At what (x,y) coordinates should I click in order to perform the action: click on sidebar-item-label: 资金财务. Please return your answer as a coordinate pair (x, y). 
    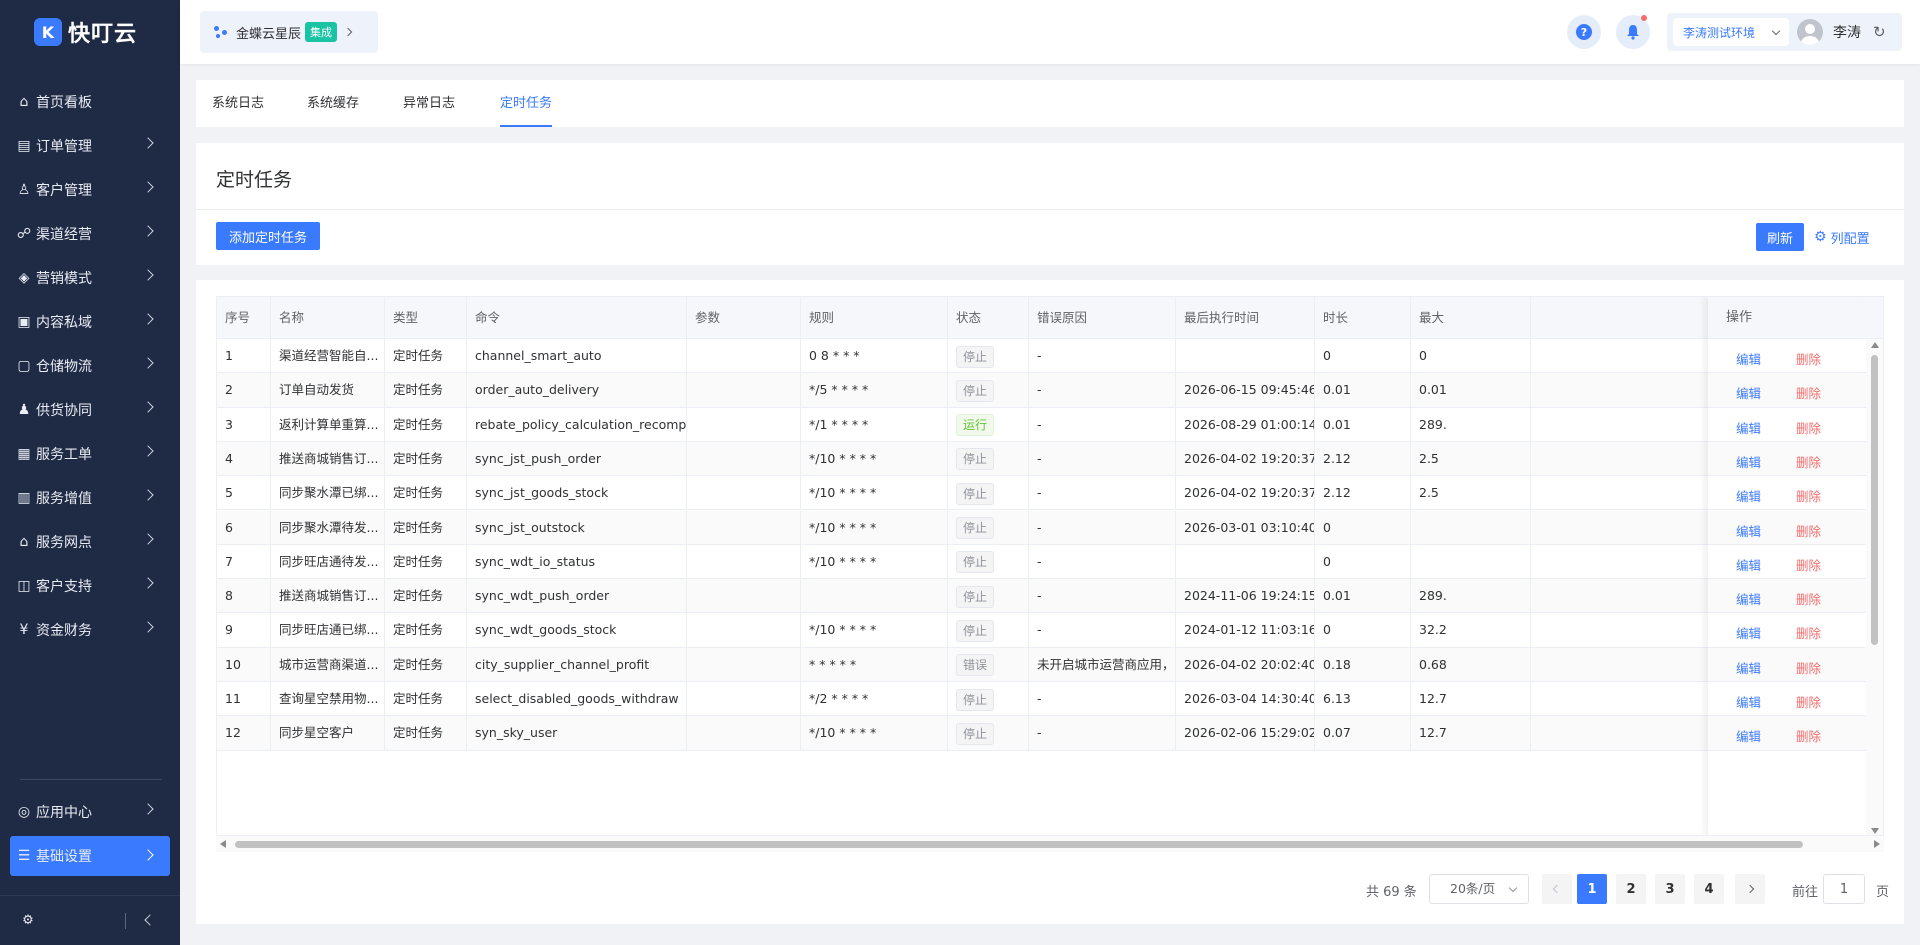
    Looking at the image, I should click on (64, 631).